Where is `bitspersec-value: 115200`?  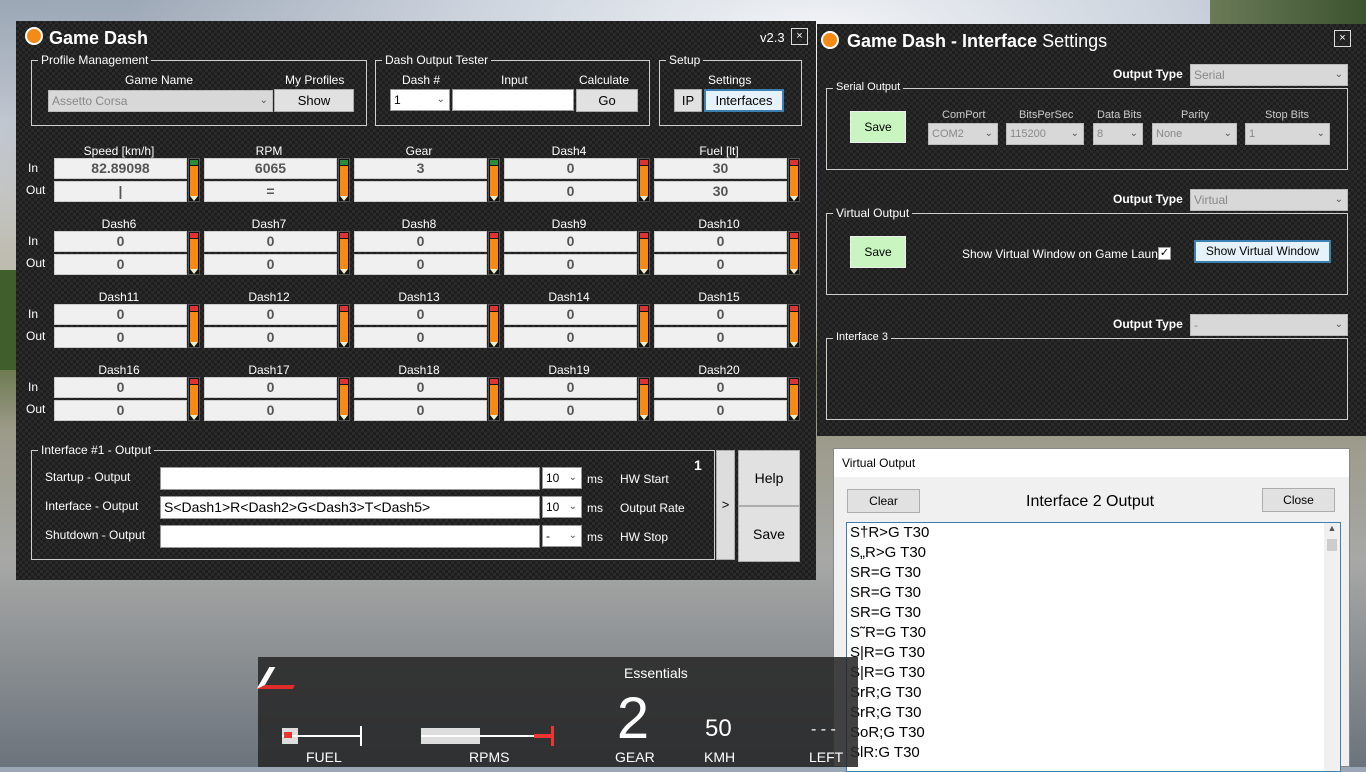
bitspersec-value: 115200 is located at coordinates (1028, 134).